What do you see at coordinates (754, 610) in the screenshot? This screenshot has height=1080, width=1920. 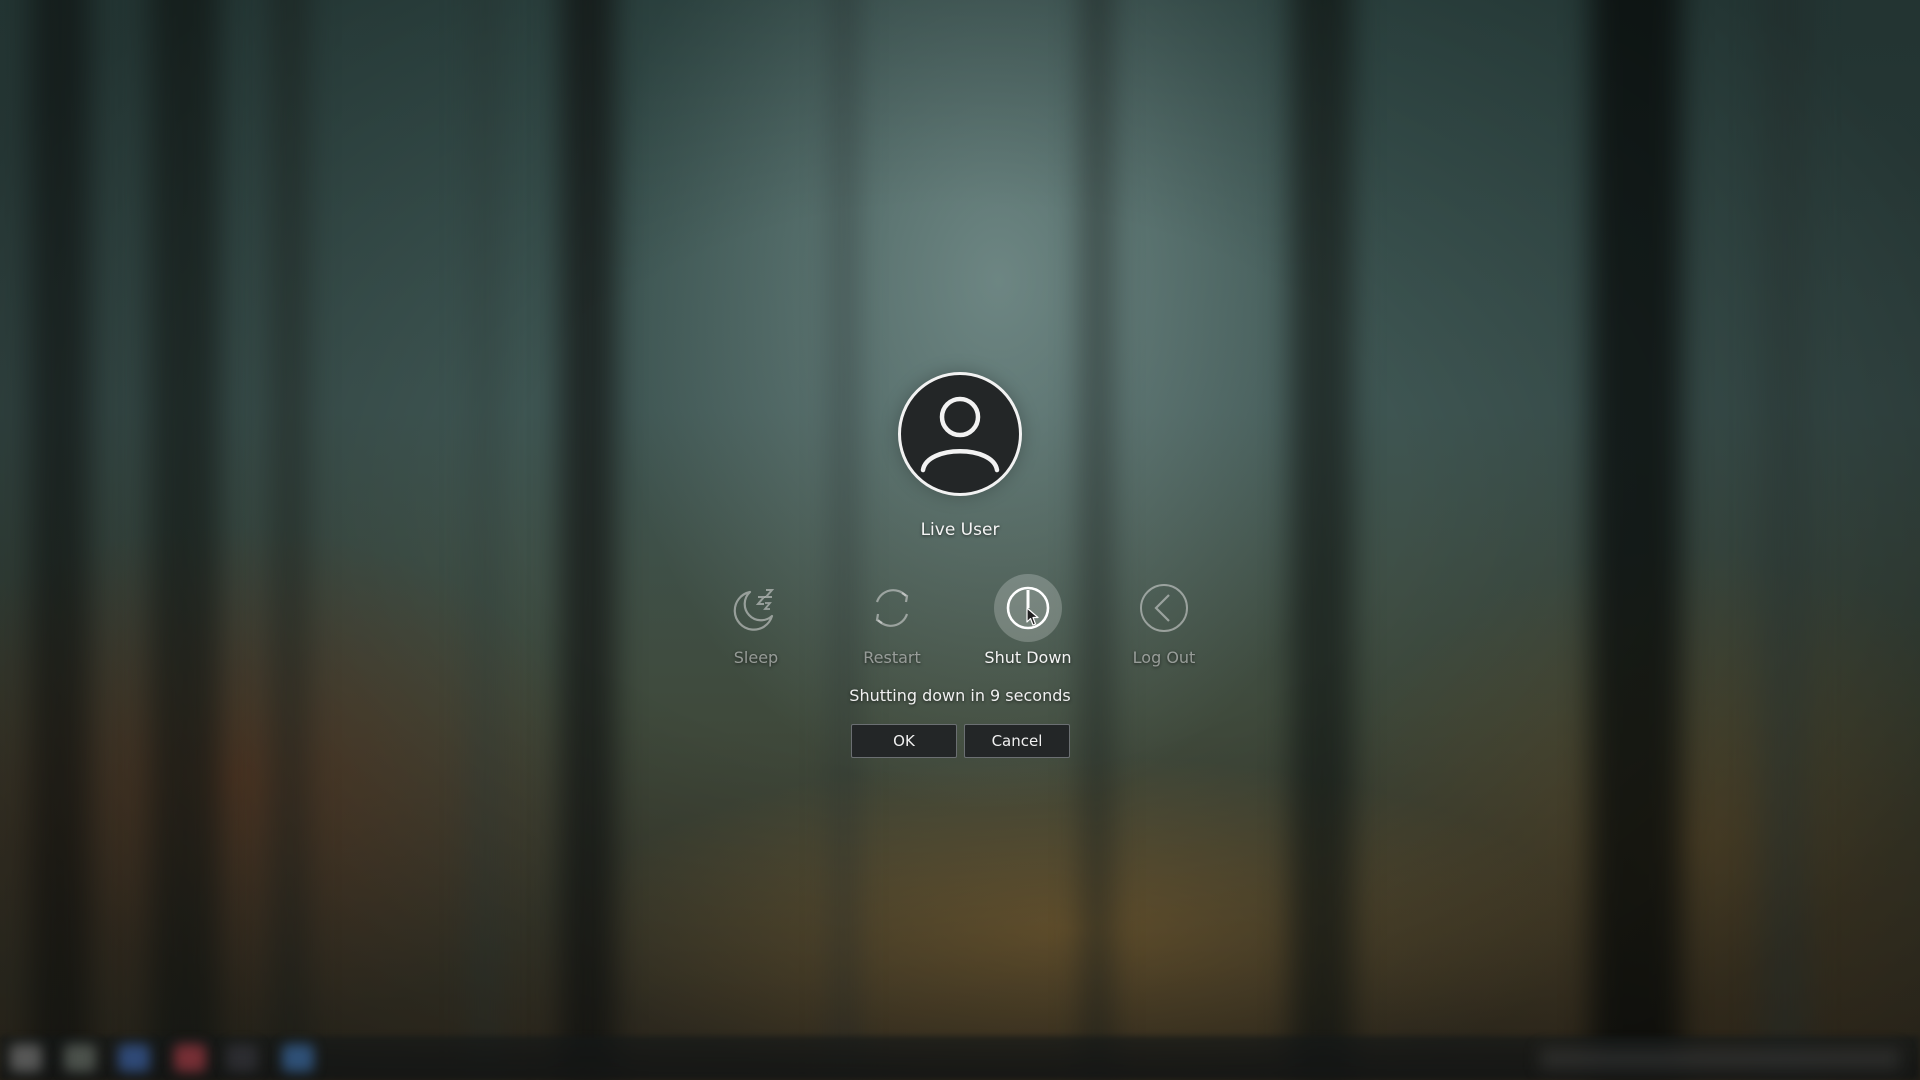 I see `sleep-icon` at bounding box center [754, 610].